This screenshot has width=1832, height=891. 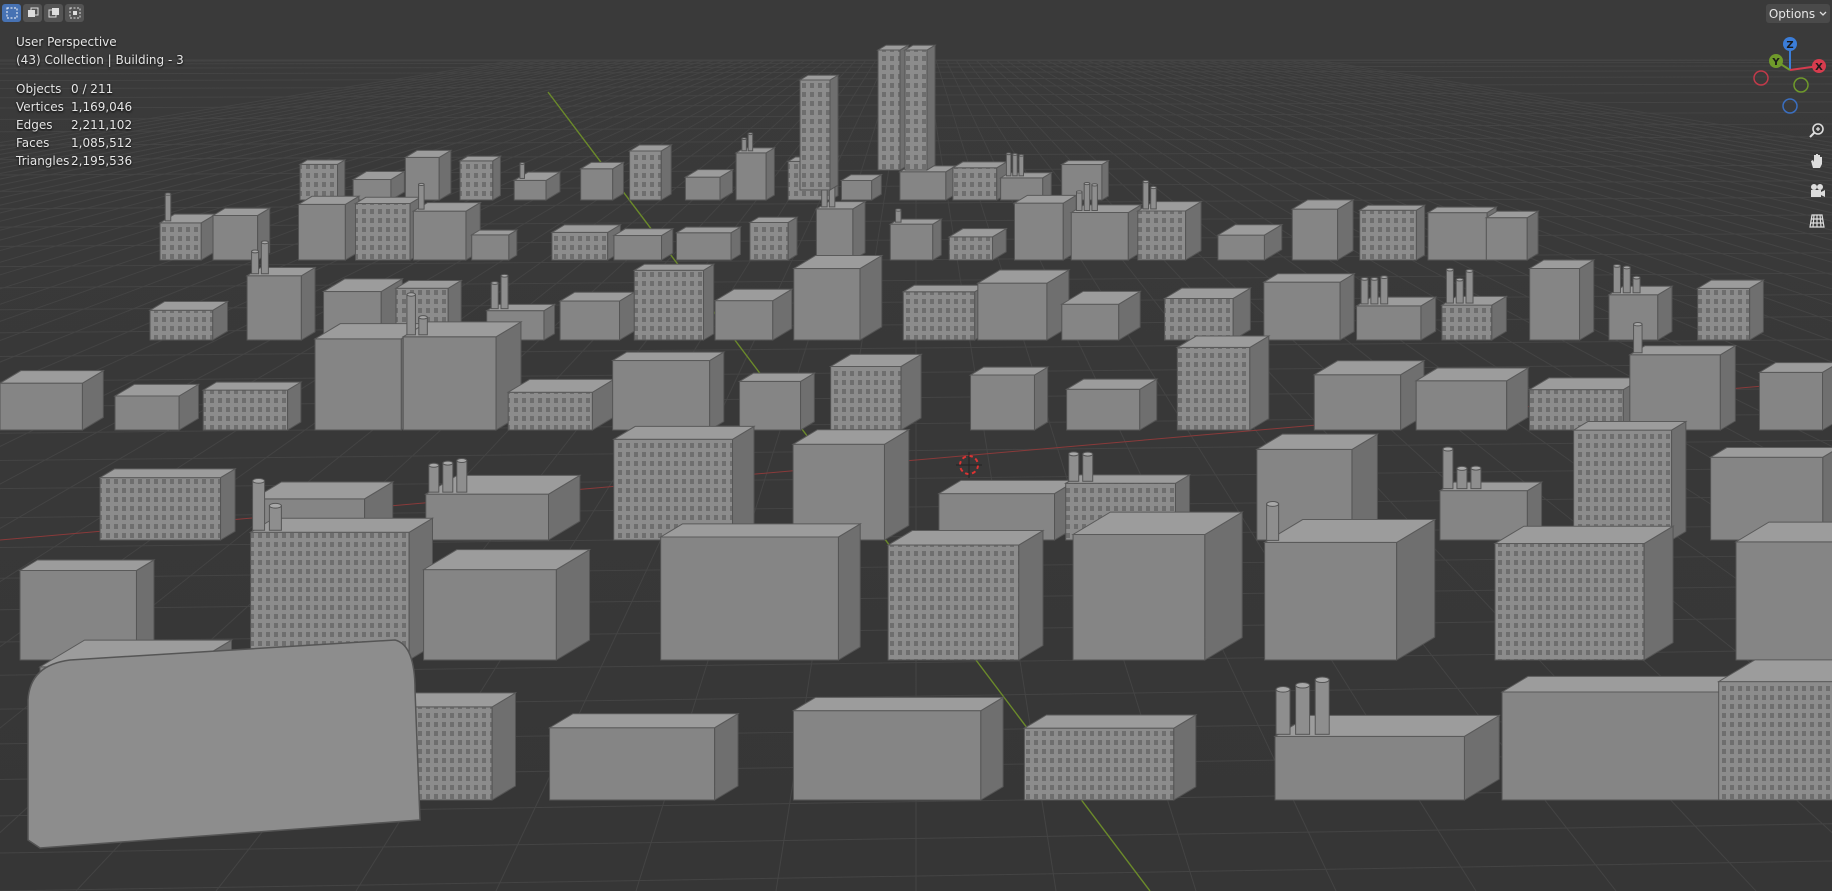 I want to click on stat-value: 1,169,046, so click(x=102, y=107).